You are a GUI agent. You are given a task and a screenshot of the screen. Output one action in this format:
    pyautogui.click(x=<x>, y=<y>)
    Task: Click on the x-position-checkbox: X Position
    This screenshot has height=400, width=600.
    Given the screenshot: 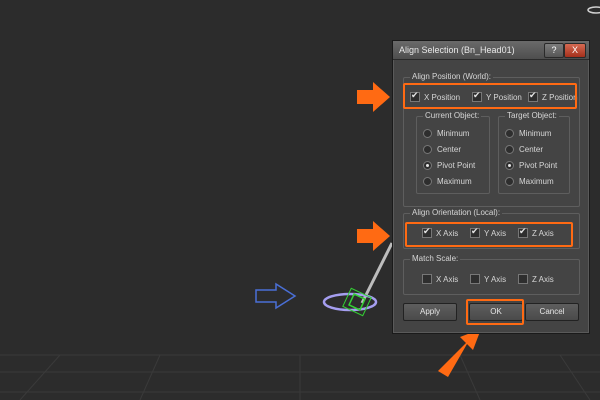 What is the action you would take?
    pyautogui.click(x=435, y=96)
    